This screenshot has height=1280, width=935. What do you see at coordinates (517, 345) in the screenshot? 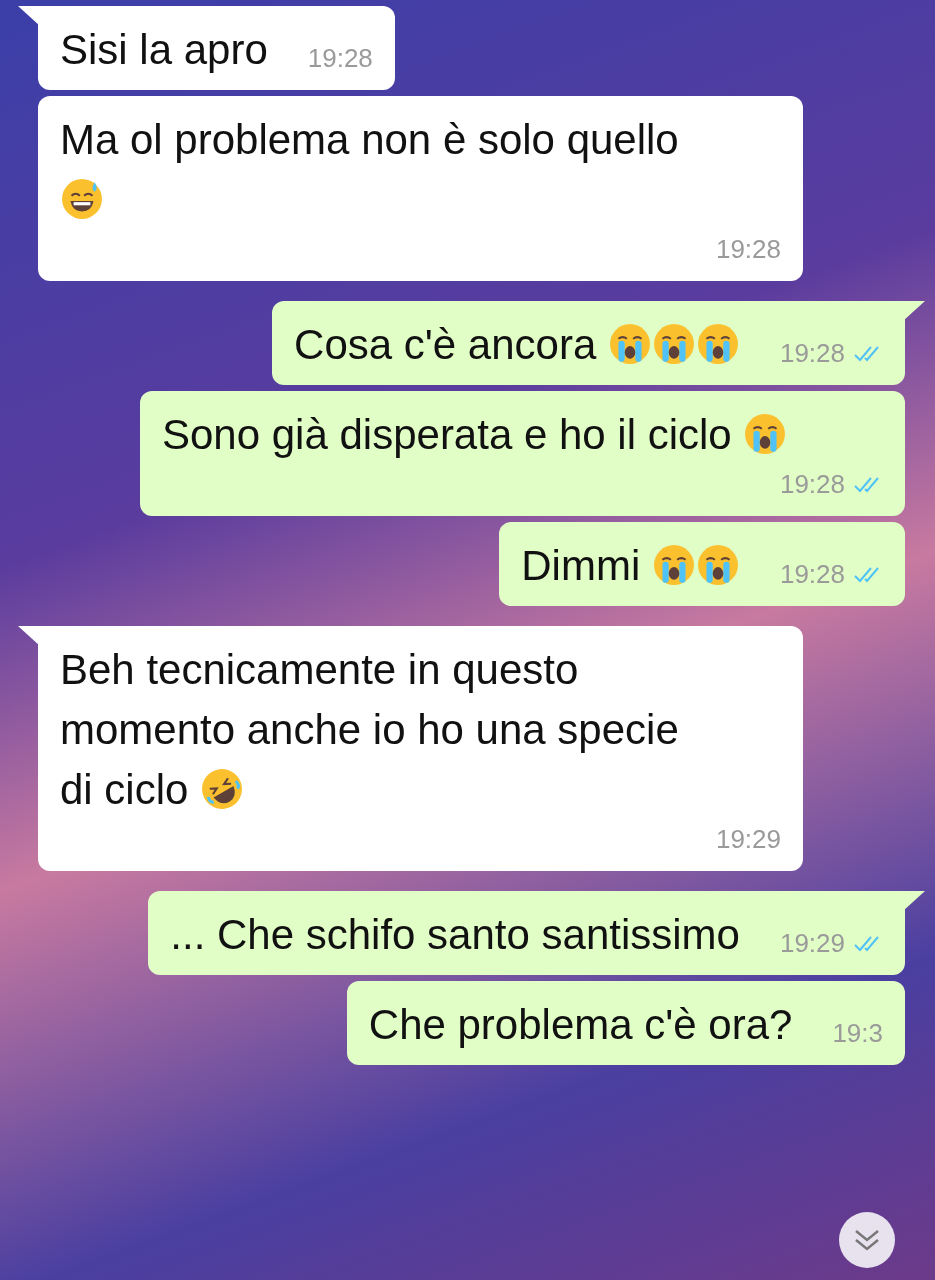
I see `message-text: Cosa c'è ancora` at bounding box center [517, 345].